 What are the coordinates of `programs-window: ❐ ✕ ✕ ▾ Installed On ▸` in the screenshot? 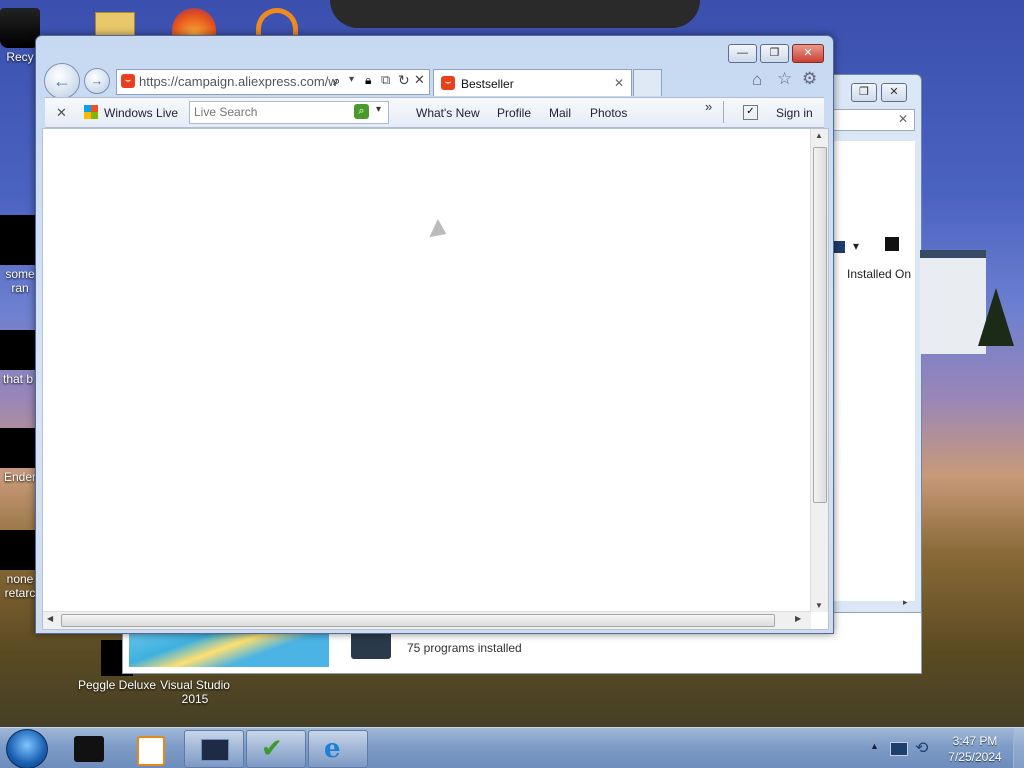 It's located at (871, 374).